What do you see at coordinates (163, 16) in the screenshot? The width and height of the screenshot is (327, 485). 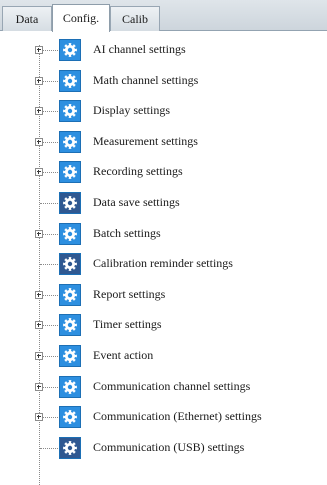 I see `tab-bar: Data Config. Calib` at bounding box center [163, 16].